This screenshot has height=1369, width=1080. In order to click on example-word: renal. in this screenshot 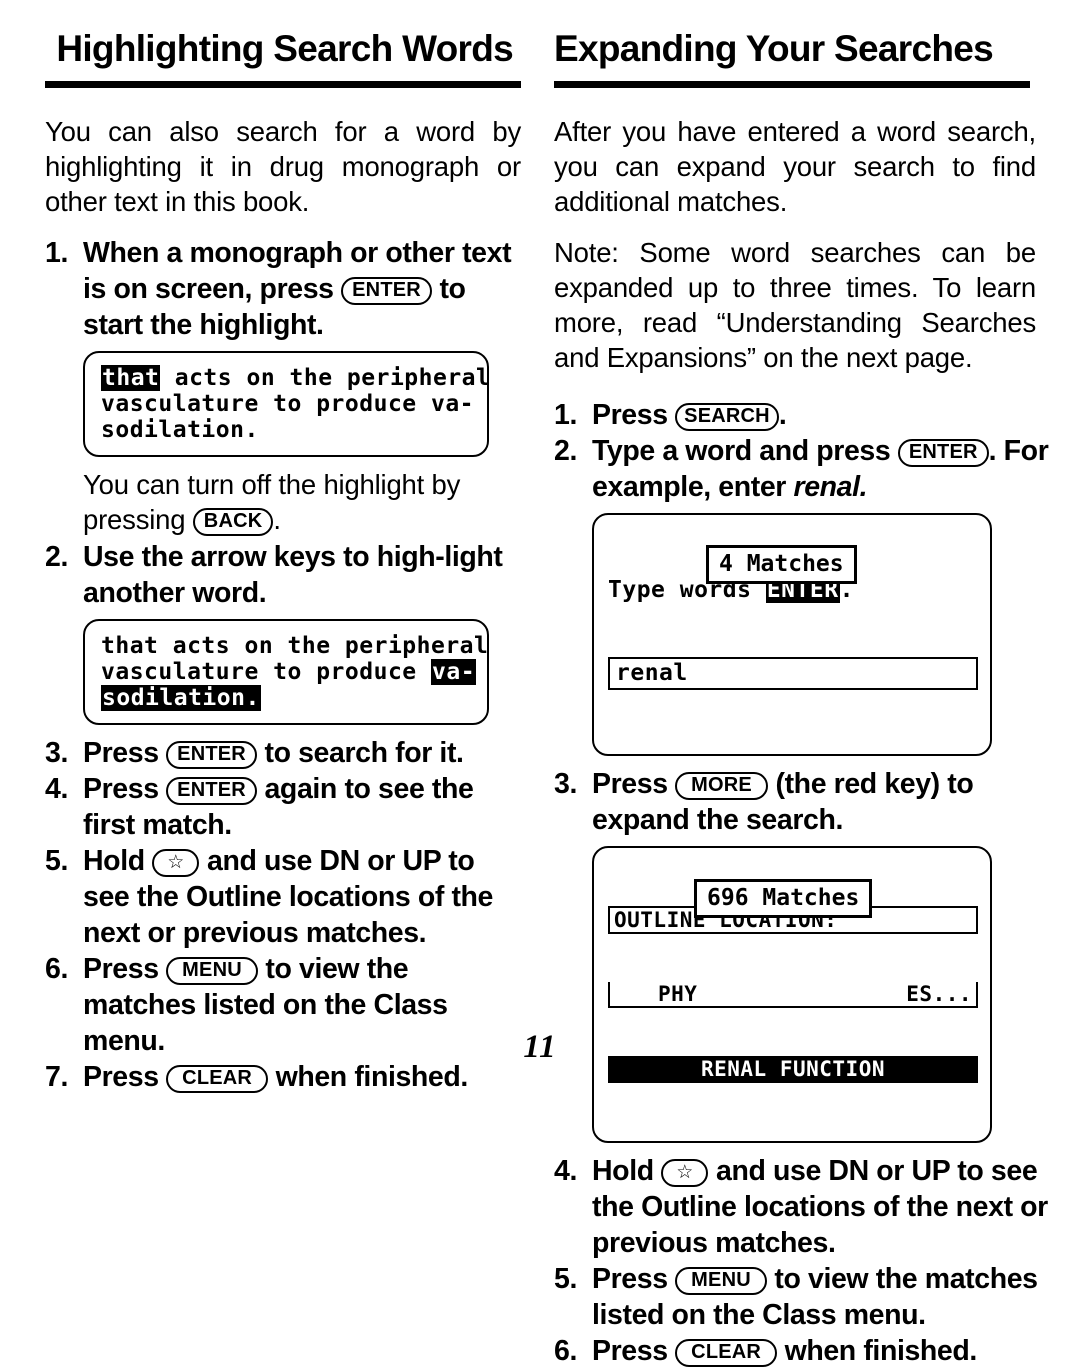, I will do `click(830, 487)`.